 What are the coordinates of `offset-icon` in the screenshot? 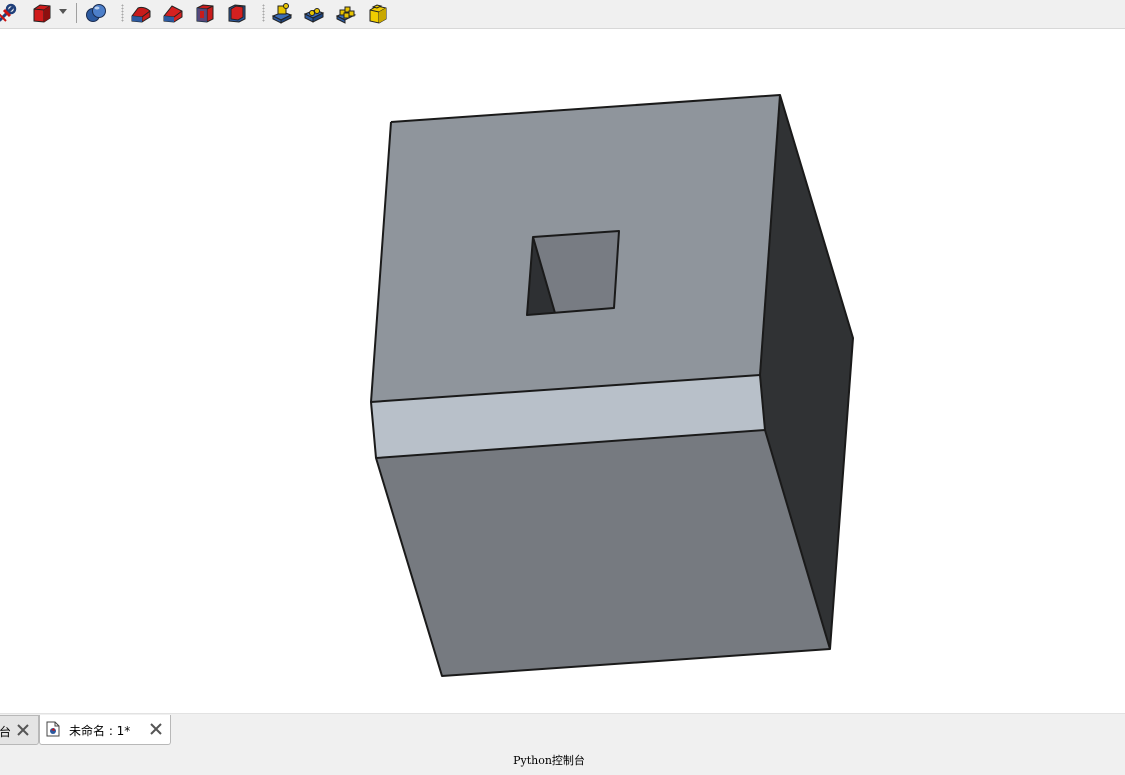 It's located at (237, 13).